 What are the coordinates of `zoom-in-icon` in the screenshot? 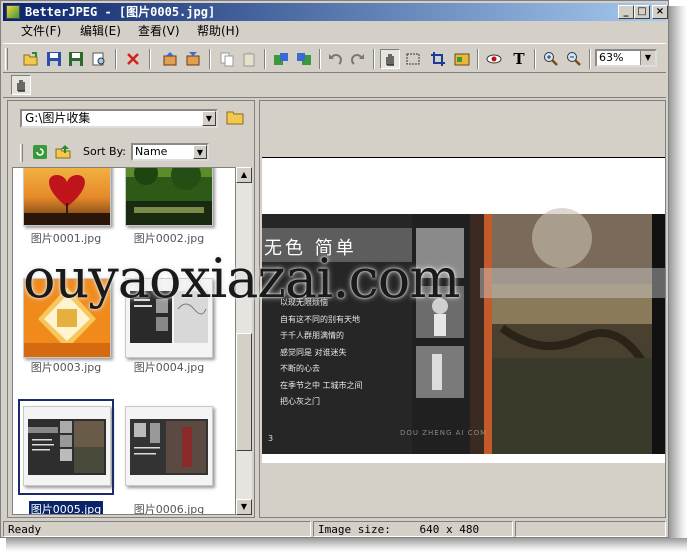 It's located at (551, 59).